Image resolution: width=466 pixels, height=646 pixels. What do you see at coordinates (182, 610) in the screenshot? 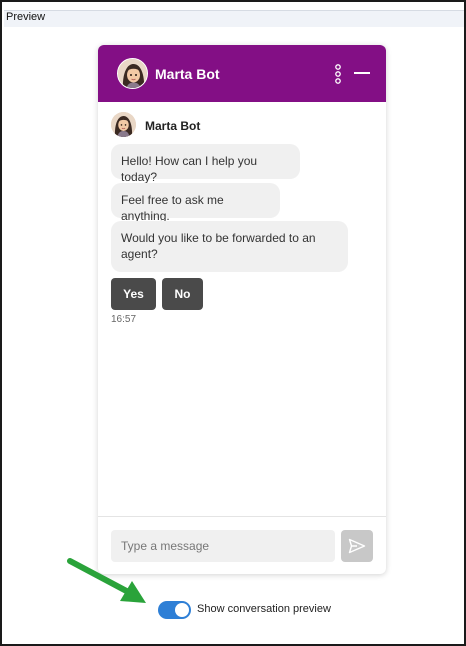
I see `toggle-knob` at bounding box center [182, 610].